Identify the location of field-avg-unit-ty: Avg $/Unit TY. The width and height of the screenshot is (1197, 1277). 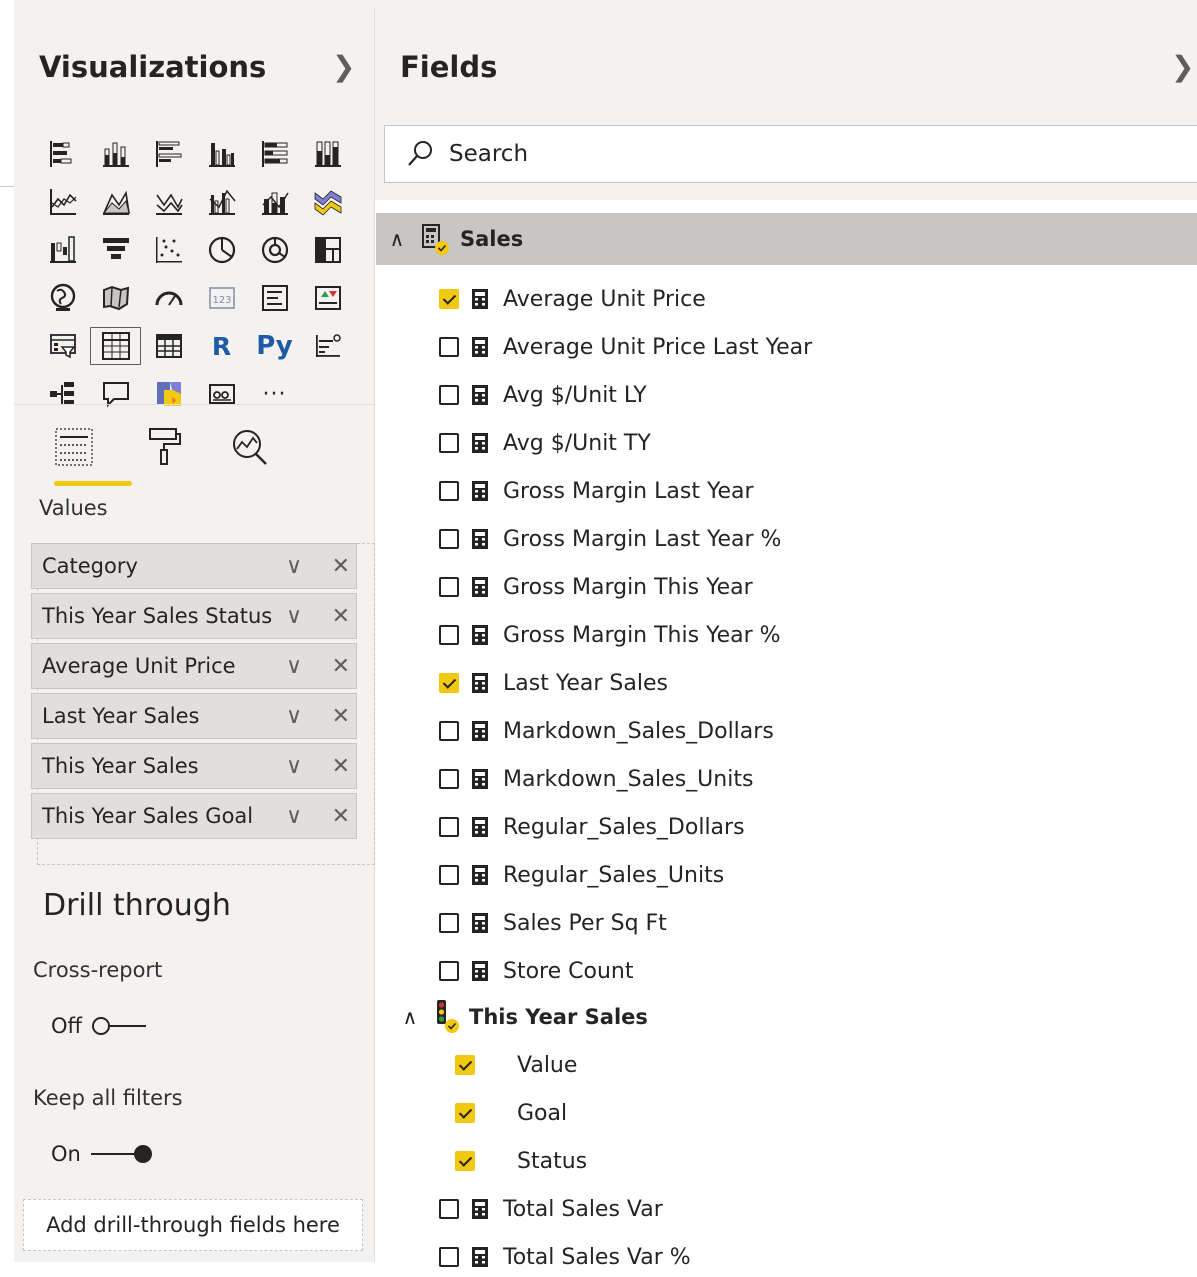
(545, 443).